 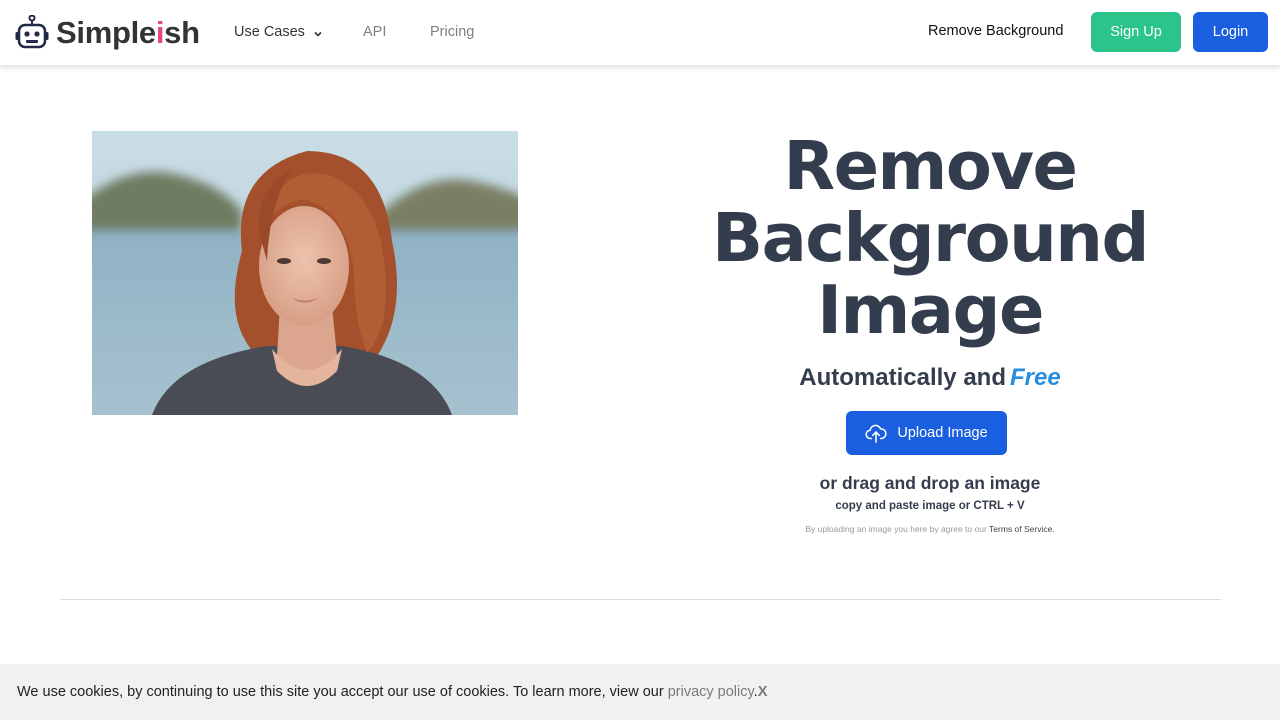 I want to click on cloud-upload-icon, so click(x=876, y=433).